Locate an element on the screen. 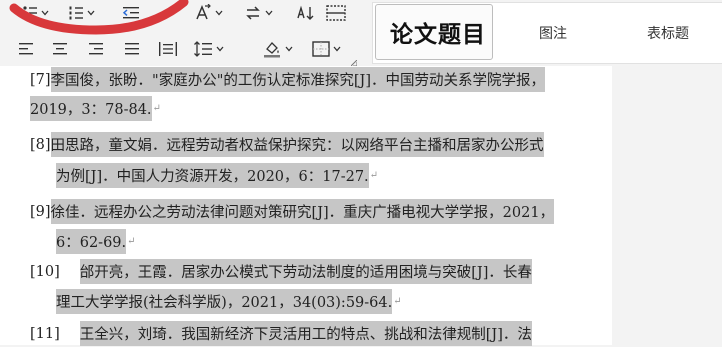 This screenshot has width=722, height=347. numbering-button is located at coordinates (81, 13).